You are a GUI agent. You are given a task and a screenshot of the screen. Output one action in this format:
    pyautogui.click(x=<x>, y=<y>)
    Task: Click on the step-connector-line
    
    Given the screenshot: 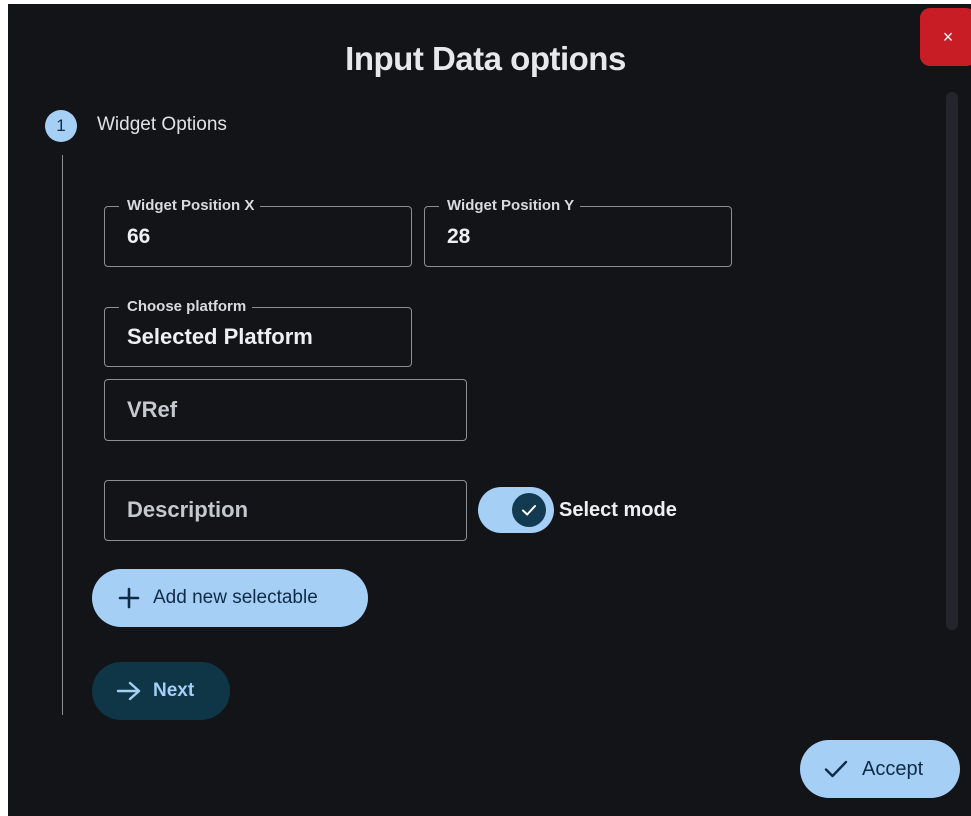 What is the action you would take?
    pyautogui.click(x=62, y=435)
    